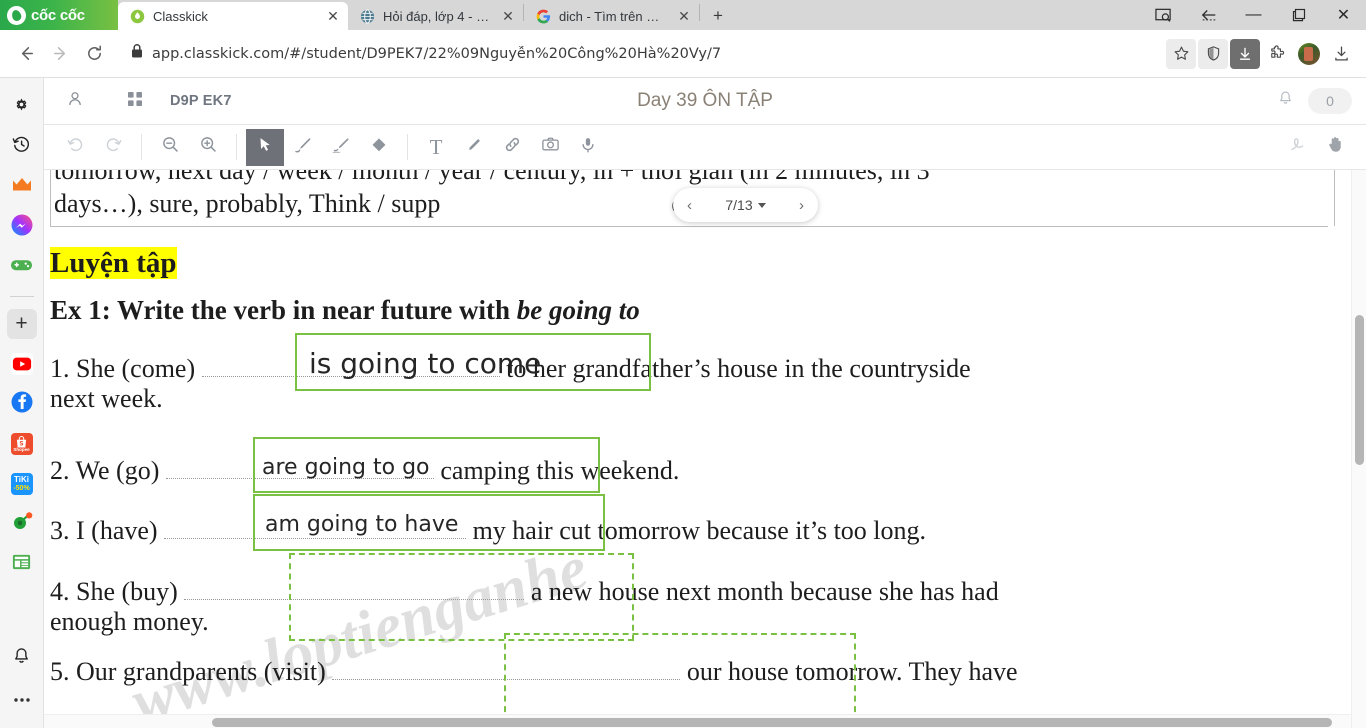 This screenshot has width=1366, height=728. What do you see at coordinates (1298, 15) in the screenshot?
I see `window-maximize-icon` at bounding box center [1298, 15].